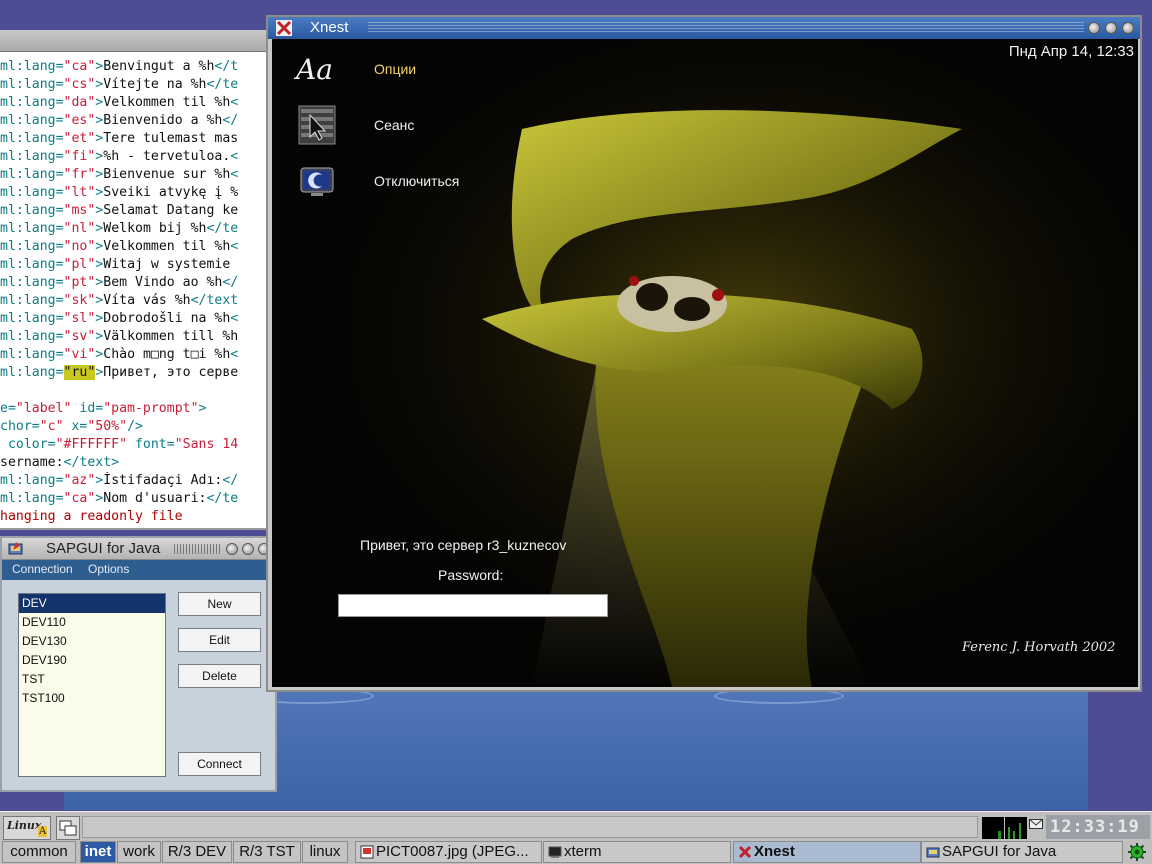 This screenshot has width=1152, height=864. I want to click on taskbar-task: Xnest, so click(827, 852).